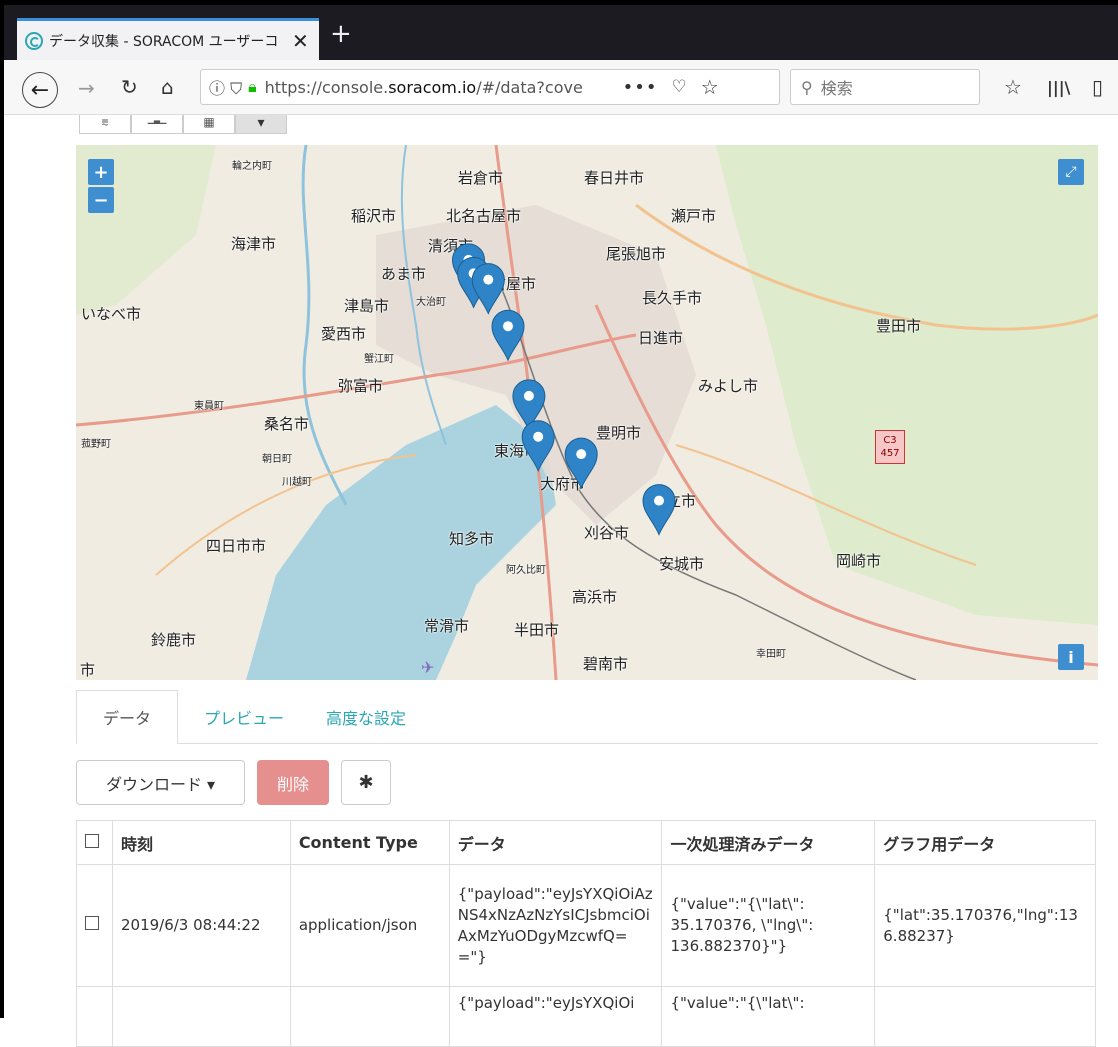  What do you see at coordinates (244, 717) in the screenshot?
I see `tab-preview: プレビュー` at bounding box center [244, 717].